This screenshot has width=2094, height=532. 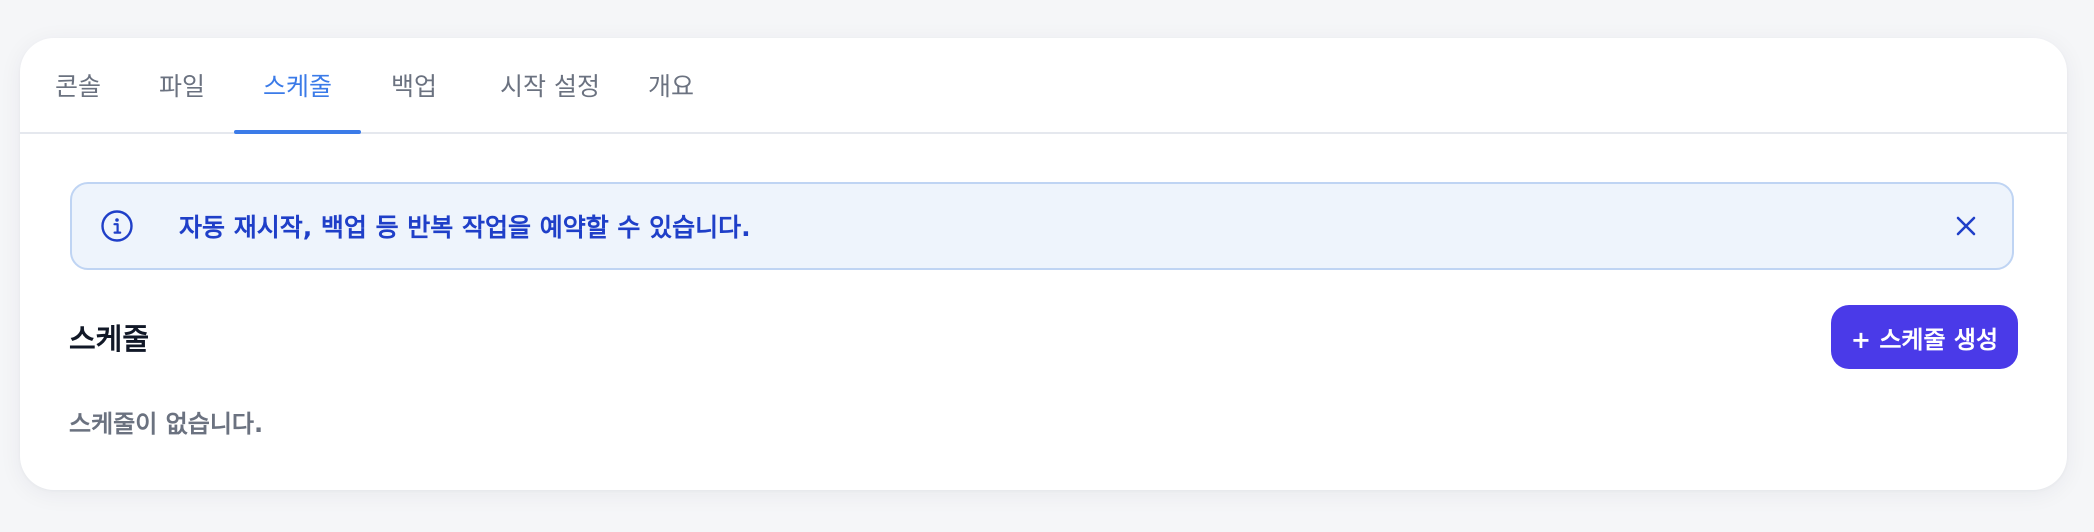 I want to click on info-icon, so click(x=117, y=226).